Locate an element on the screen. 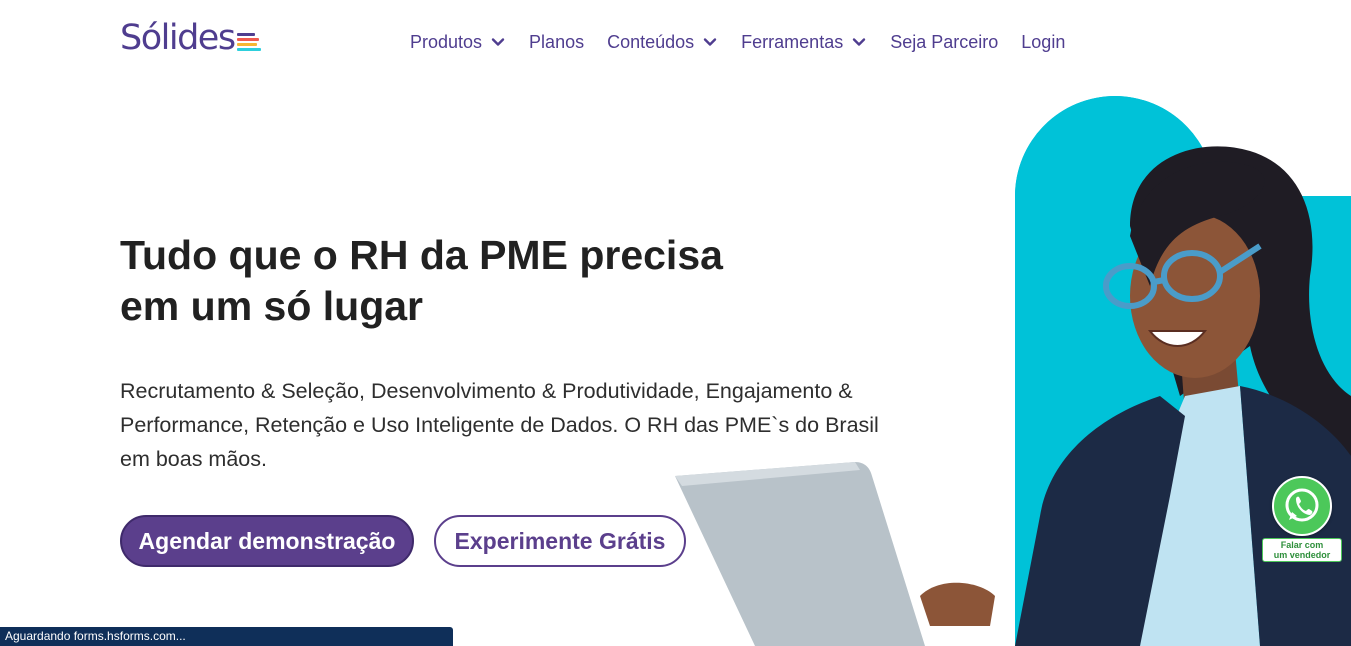 The image size is (1351, 646). nav-conteudos: Conteúdos is located at coordinates (662, 42).